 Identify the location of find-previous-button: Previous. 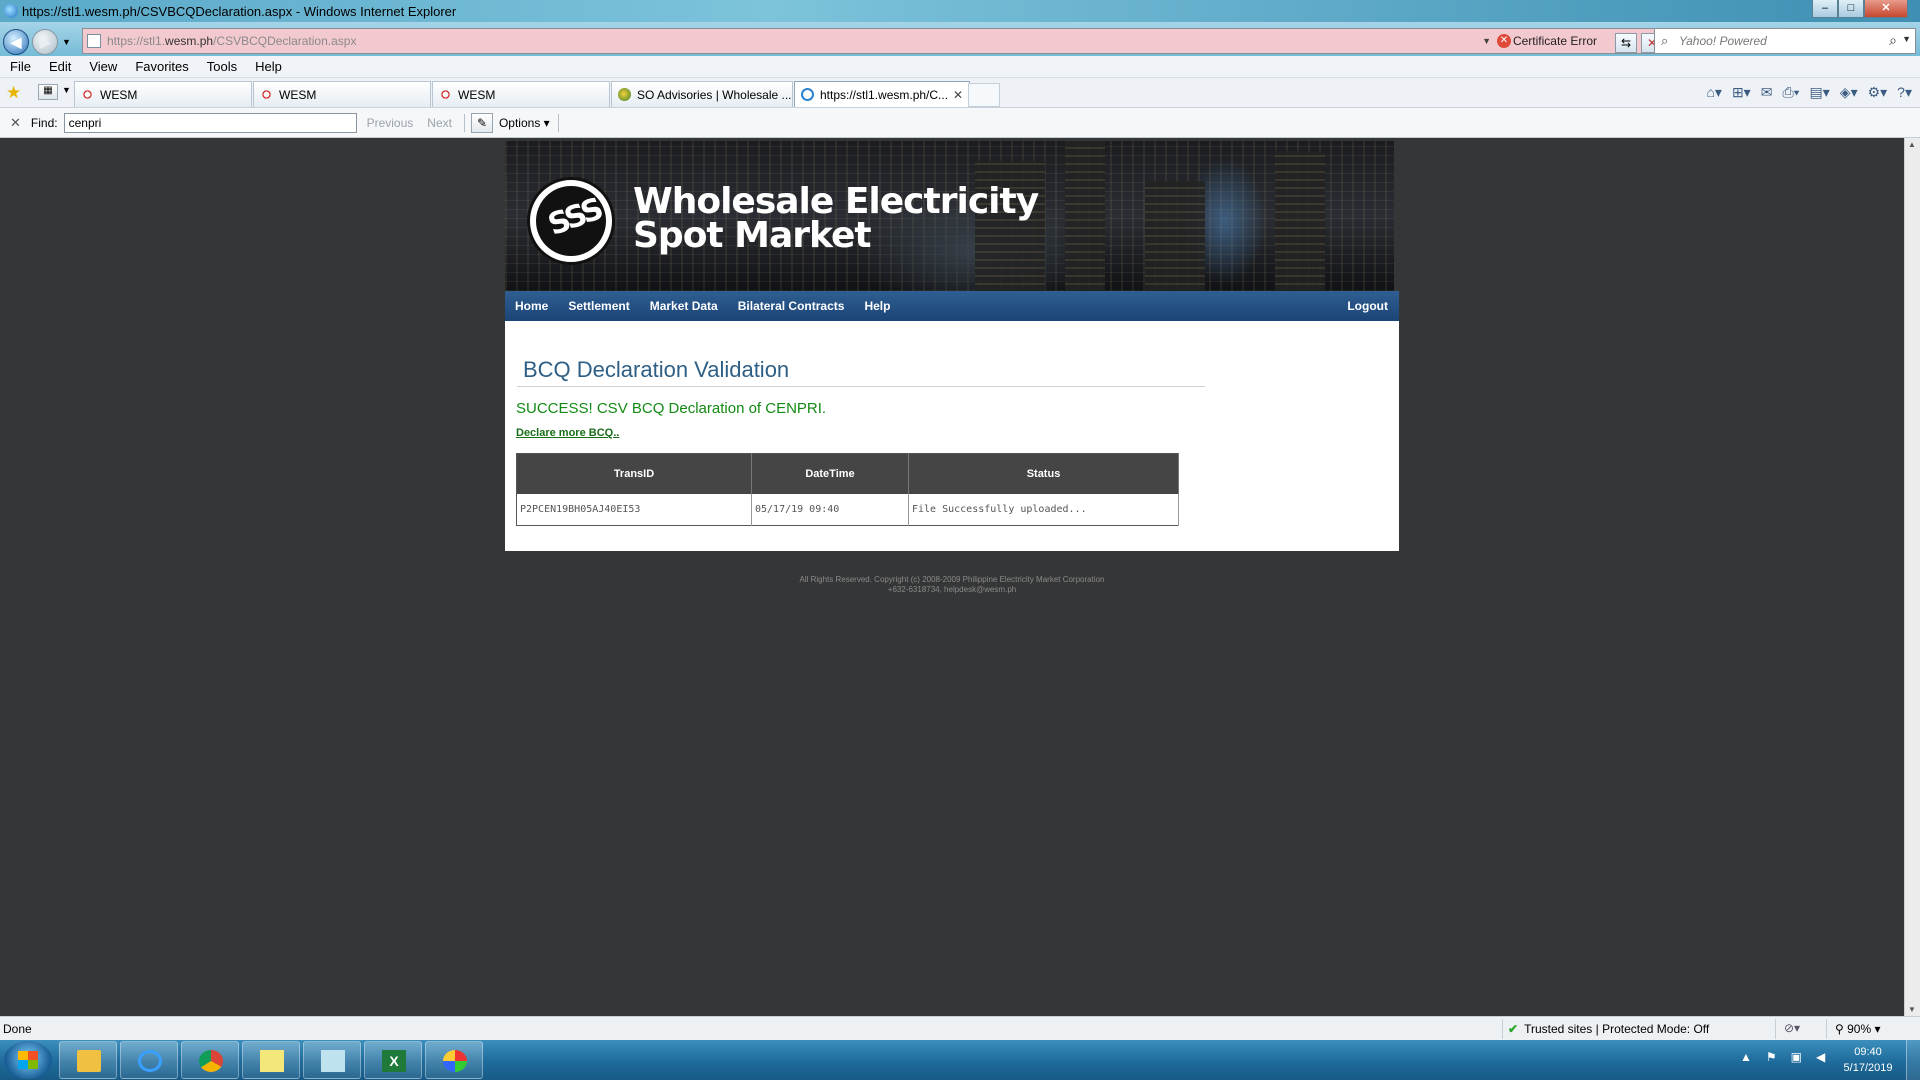
(390, 123).